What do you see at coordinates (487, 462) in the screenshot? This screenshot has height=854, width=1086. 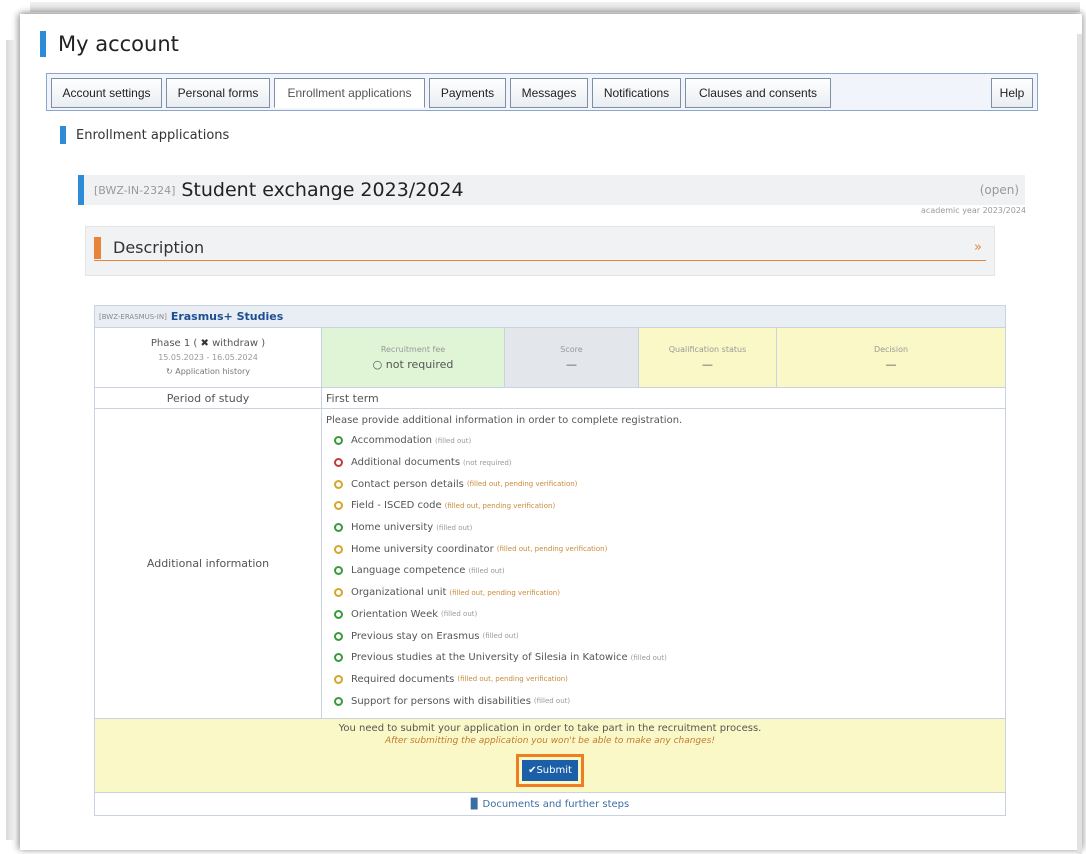 I see `form-status: (not required)` at bounding box center [487, 462].